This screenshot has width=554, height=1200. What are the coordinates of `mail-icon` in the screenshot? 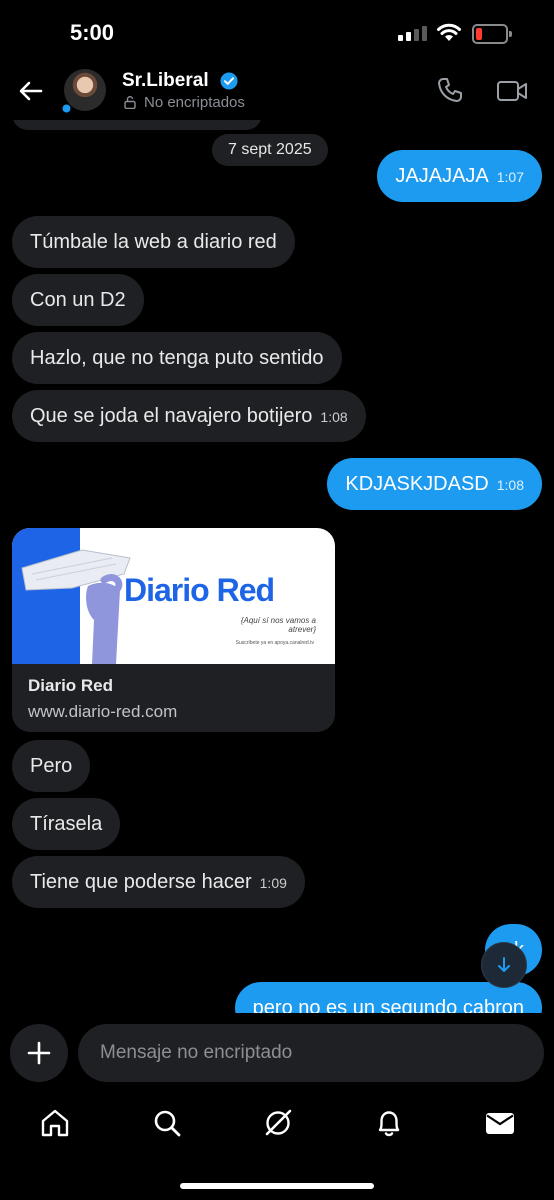 It's located at (500, 1123).